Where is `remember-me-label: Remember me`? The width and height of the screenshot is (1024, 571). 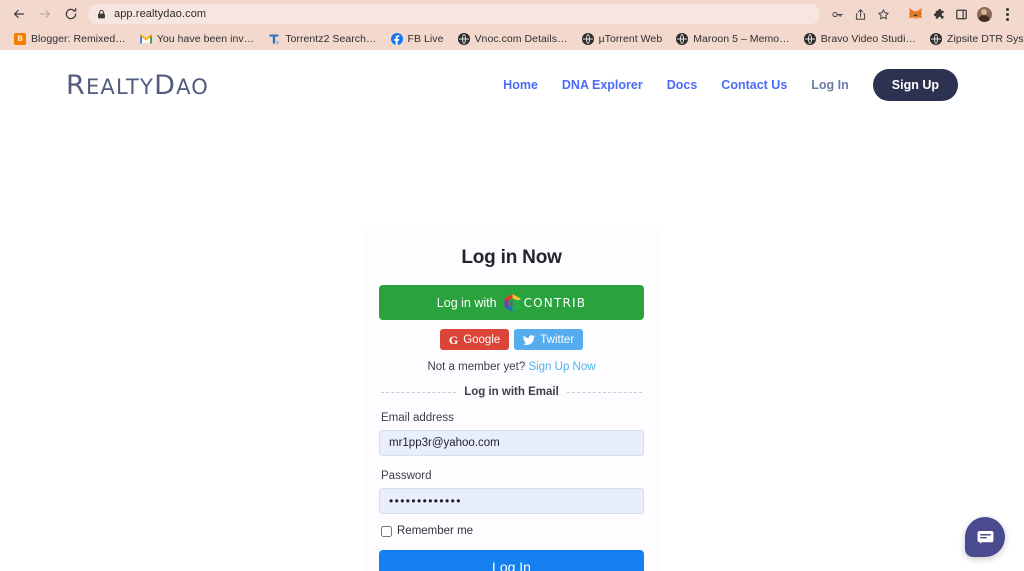
remember-me-label: Remember me is located at coordinates (435, 531).